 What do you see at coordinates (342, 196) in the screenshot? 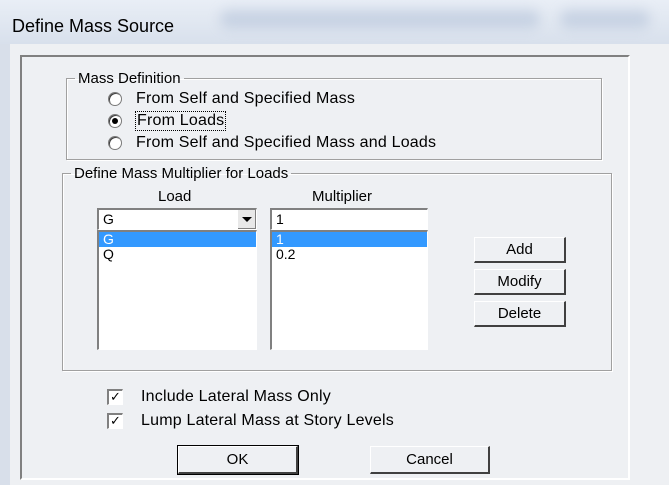
I see `multiplier-column-header: Multiplier` at bounding box center [342, 196].